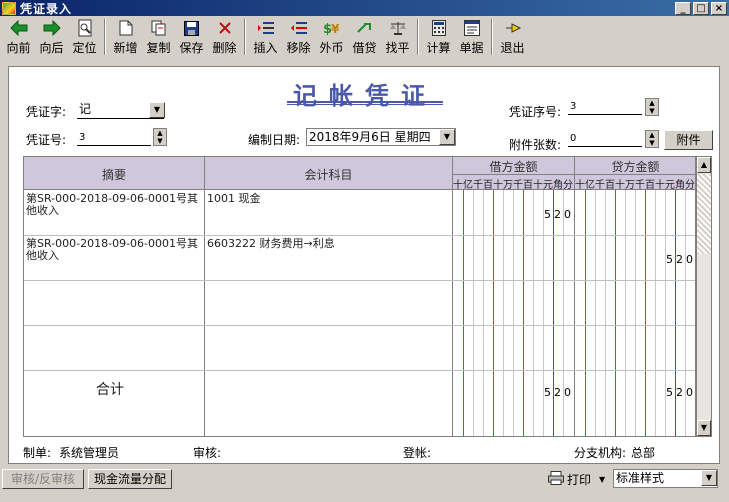  Describe the element at coordinates (298, 37) in the screenshot. I see `toolbar-remove-button: 移除` at that location.